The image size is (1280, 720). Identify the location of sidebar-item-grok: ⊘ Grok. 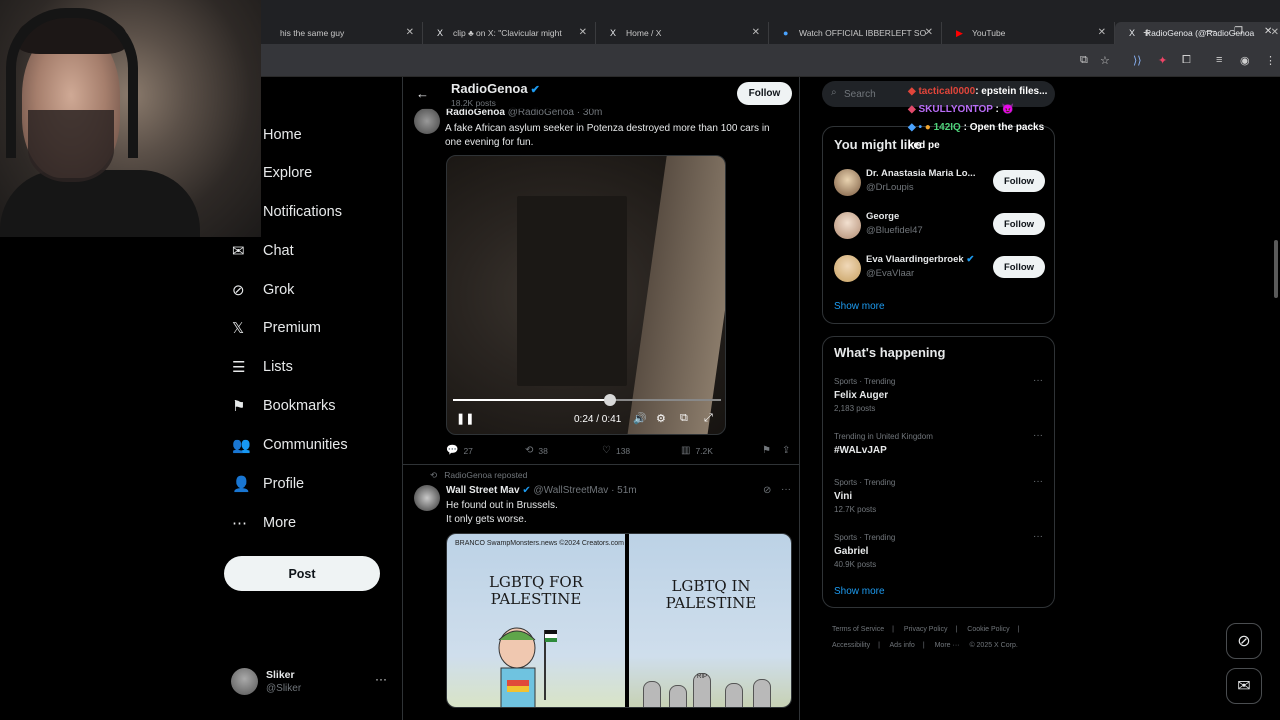
(259, 290).